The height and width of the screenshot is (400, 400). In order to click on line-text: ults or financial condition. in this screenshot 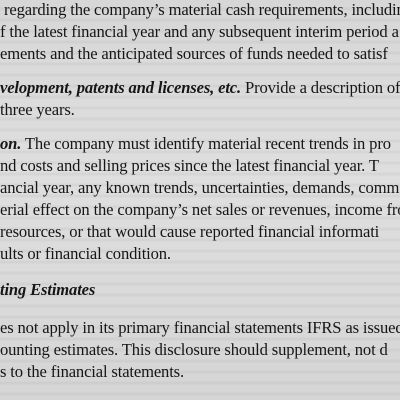, I will do `click(85, 253)`.